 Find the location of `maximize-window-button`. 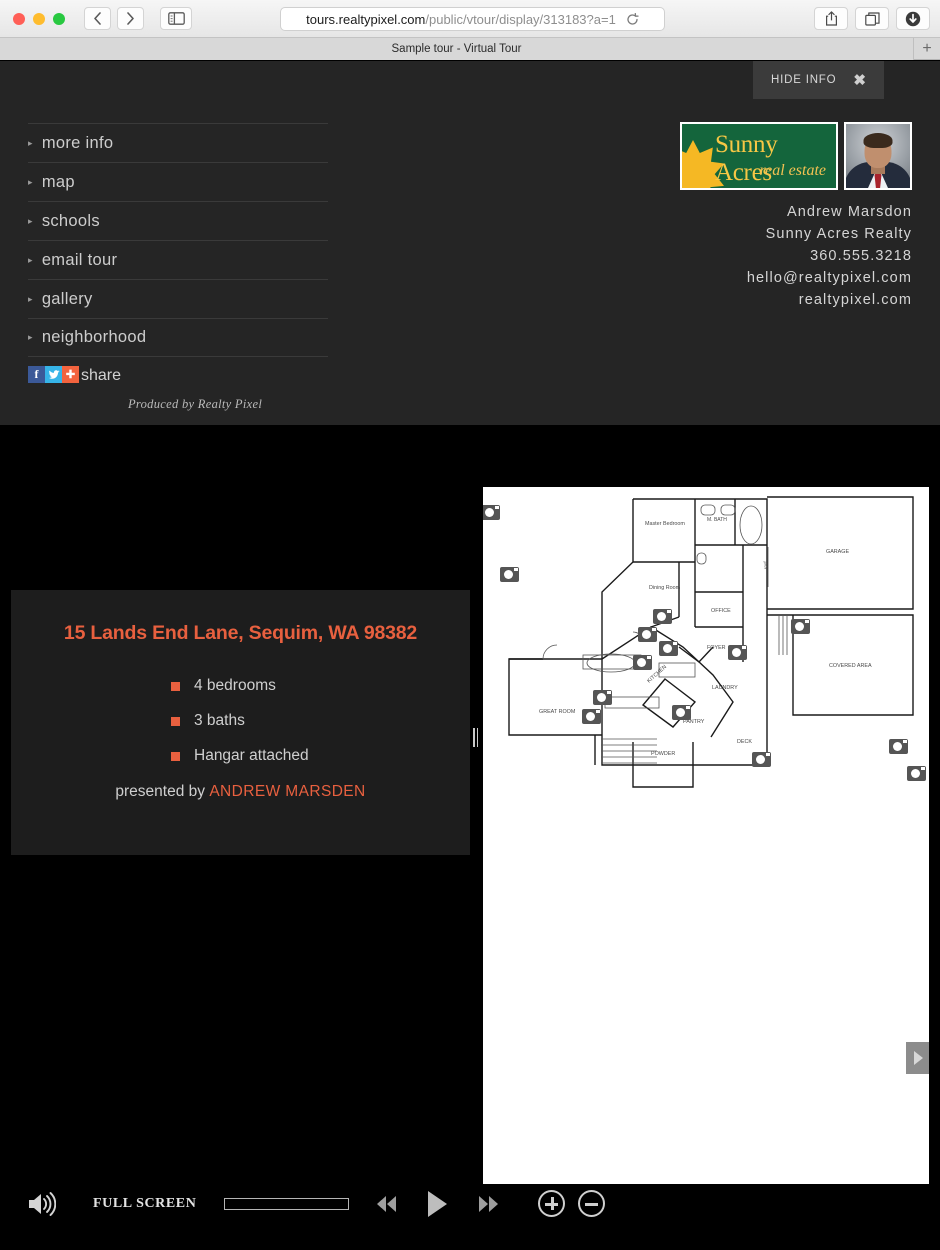

maximize-window-button is located at coordinates (59, 18).